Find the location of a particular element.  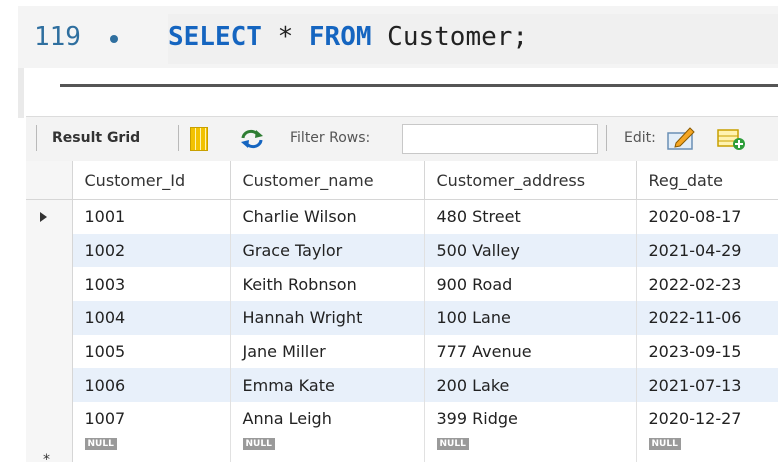

table-name: Customer; is located at coordinates (458, 37).